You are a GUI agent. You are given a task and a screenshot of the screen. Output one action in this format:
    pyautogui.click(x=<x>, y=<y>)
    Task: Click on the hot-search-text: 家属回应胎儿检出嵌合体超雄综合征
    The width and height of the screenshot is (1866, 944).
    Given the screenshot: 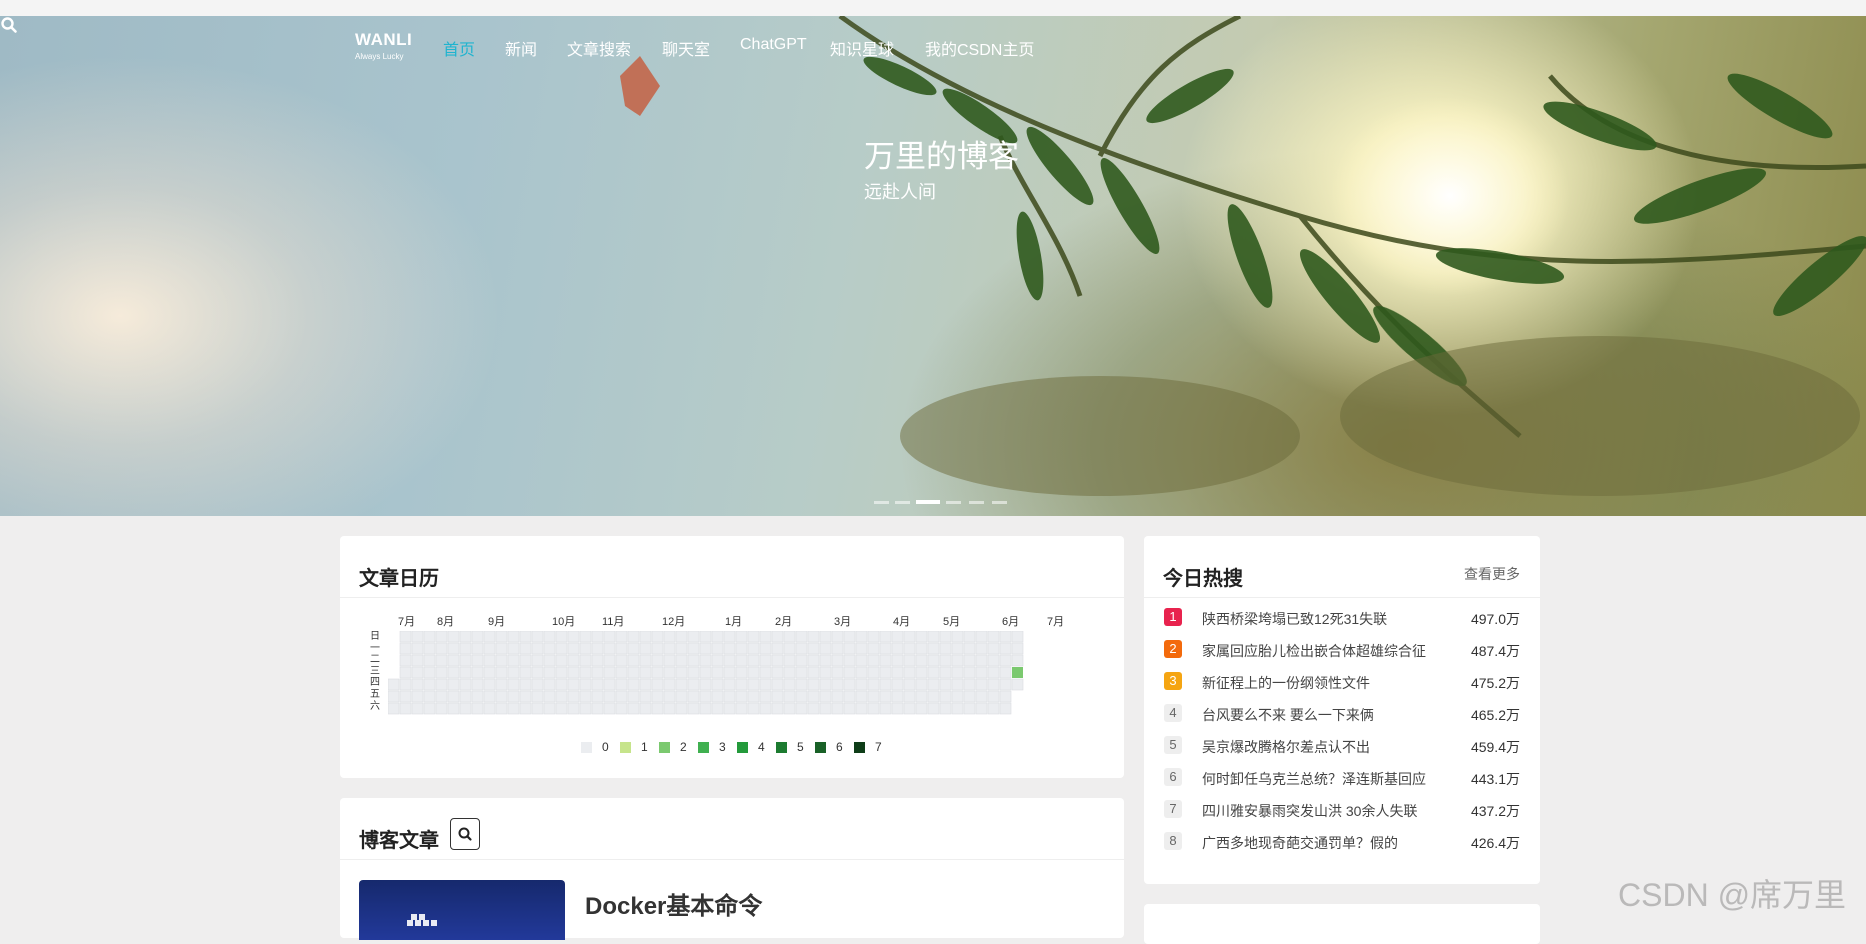 What is the action you would take?
    pyautogui.click(x=1314, y=651)
    